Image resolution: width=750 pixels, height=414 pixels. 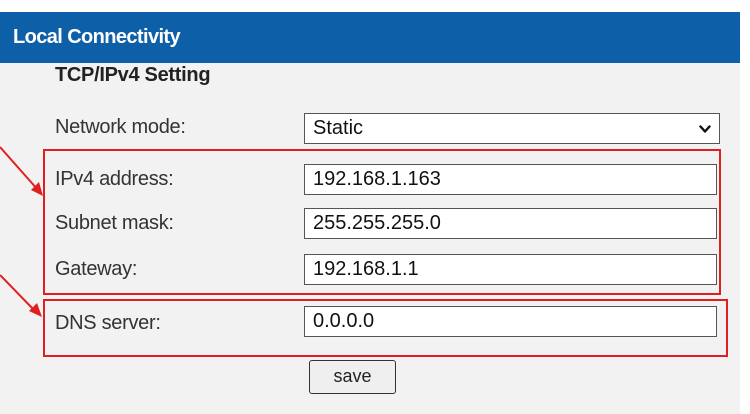 What do you see at coordinates (338, 128) in the screenshot?
I see `network-mode-value: Static` at bounding box center [338, 128].